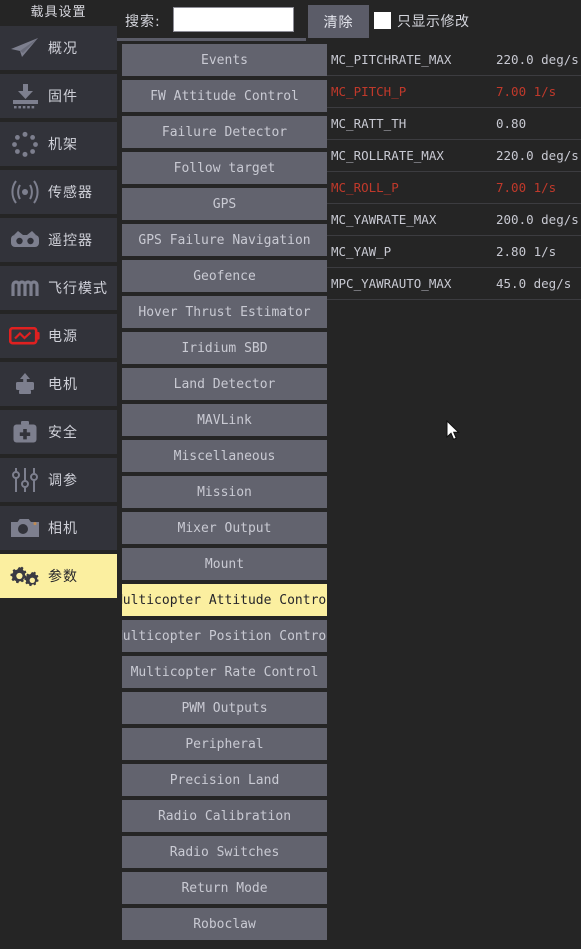 Image resolution: width=581 pixels, height=949 pixels. I want to click on parameter-group-label: Miscellaneous, so click(224, 456).